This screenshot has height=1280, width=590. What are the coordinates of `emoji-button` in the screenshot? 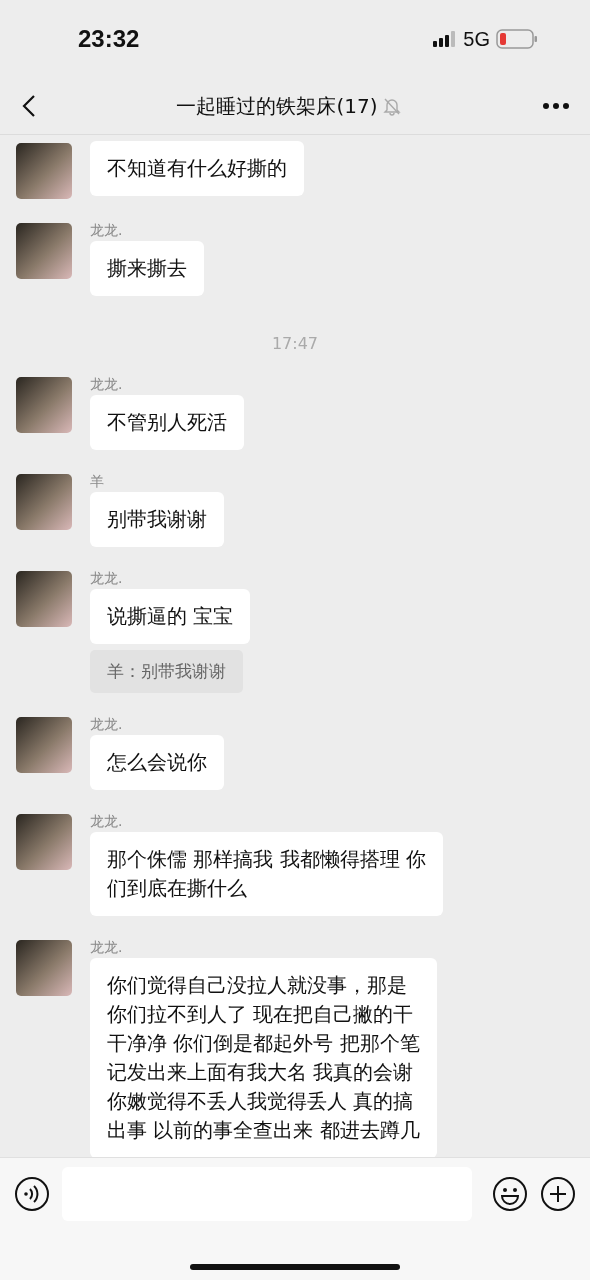 It's located at (510, 1194).